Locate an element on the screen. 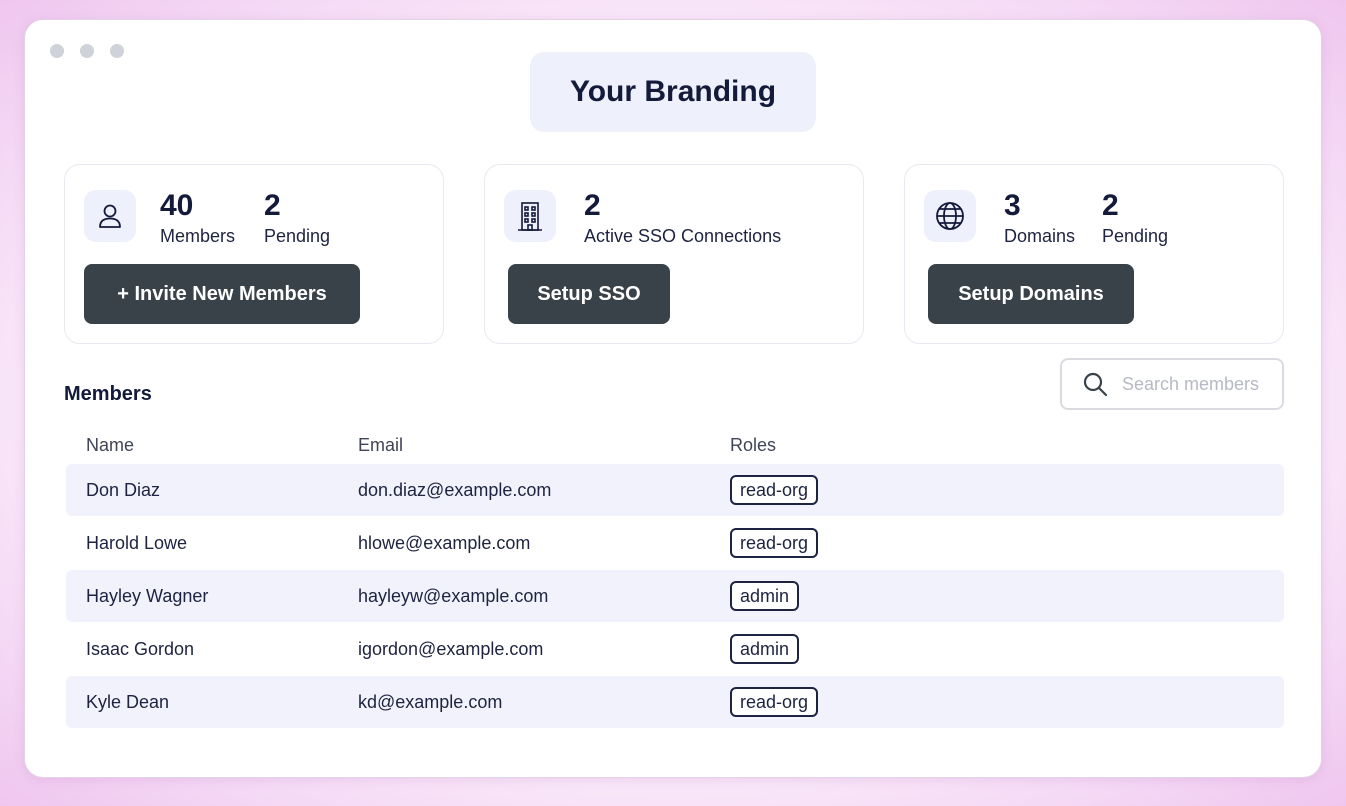 This screenshot has width=1346, height=806. members-section-title: Members is located at coordinates (108, 394).